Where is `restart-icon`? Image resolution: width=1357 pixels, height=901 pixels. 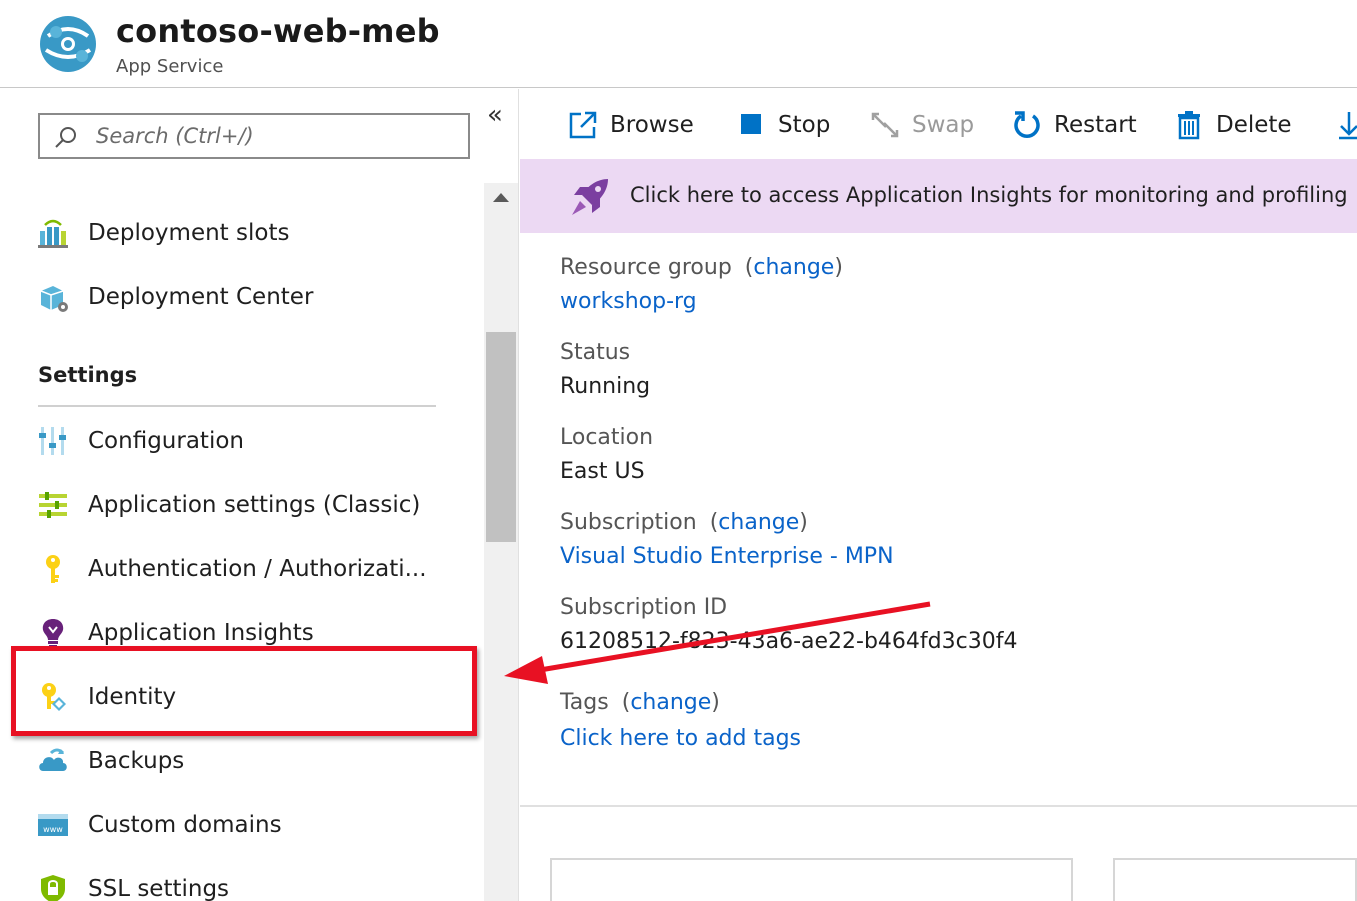
restart-icon is located at coordinates (1027, 125).